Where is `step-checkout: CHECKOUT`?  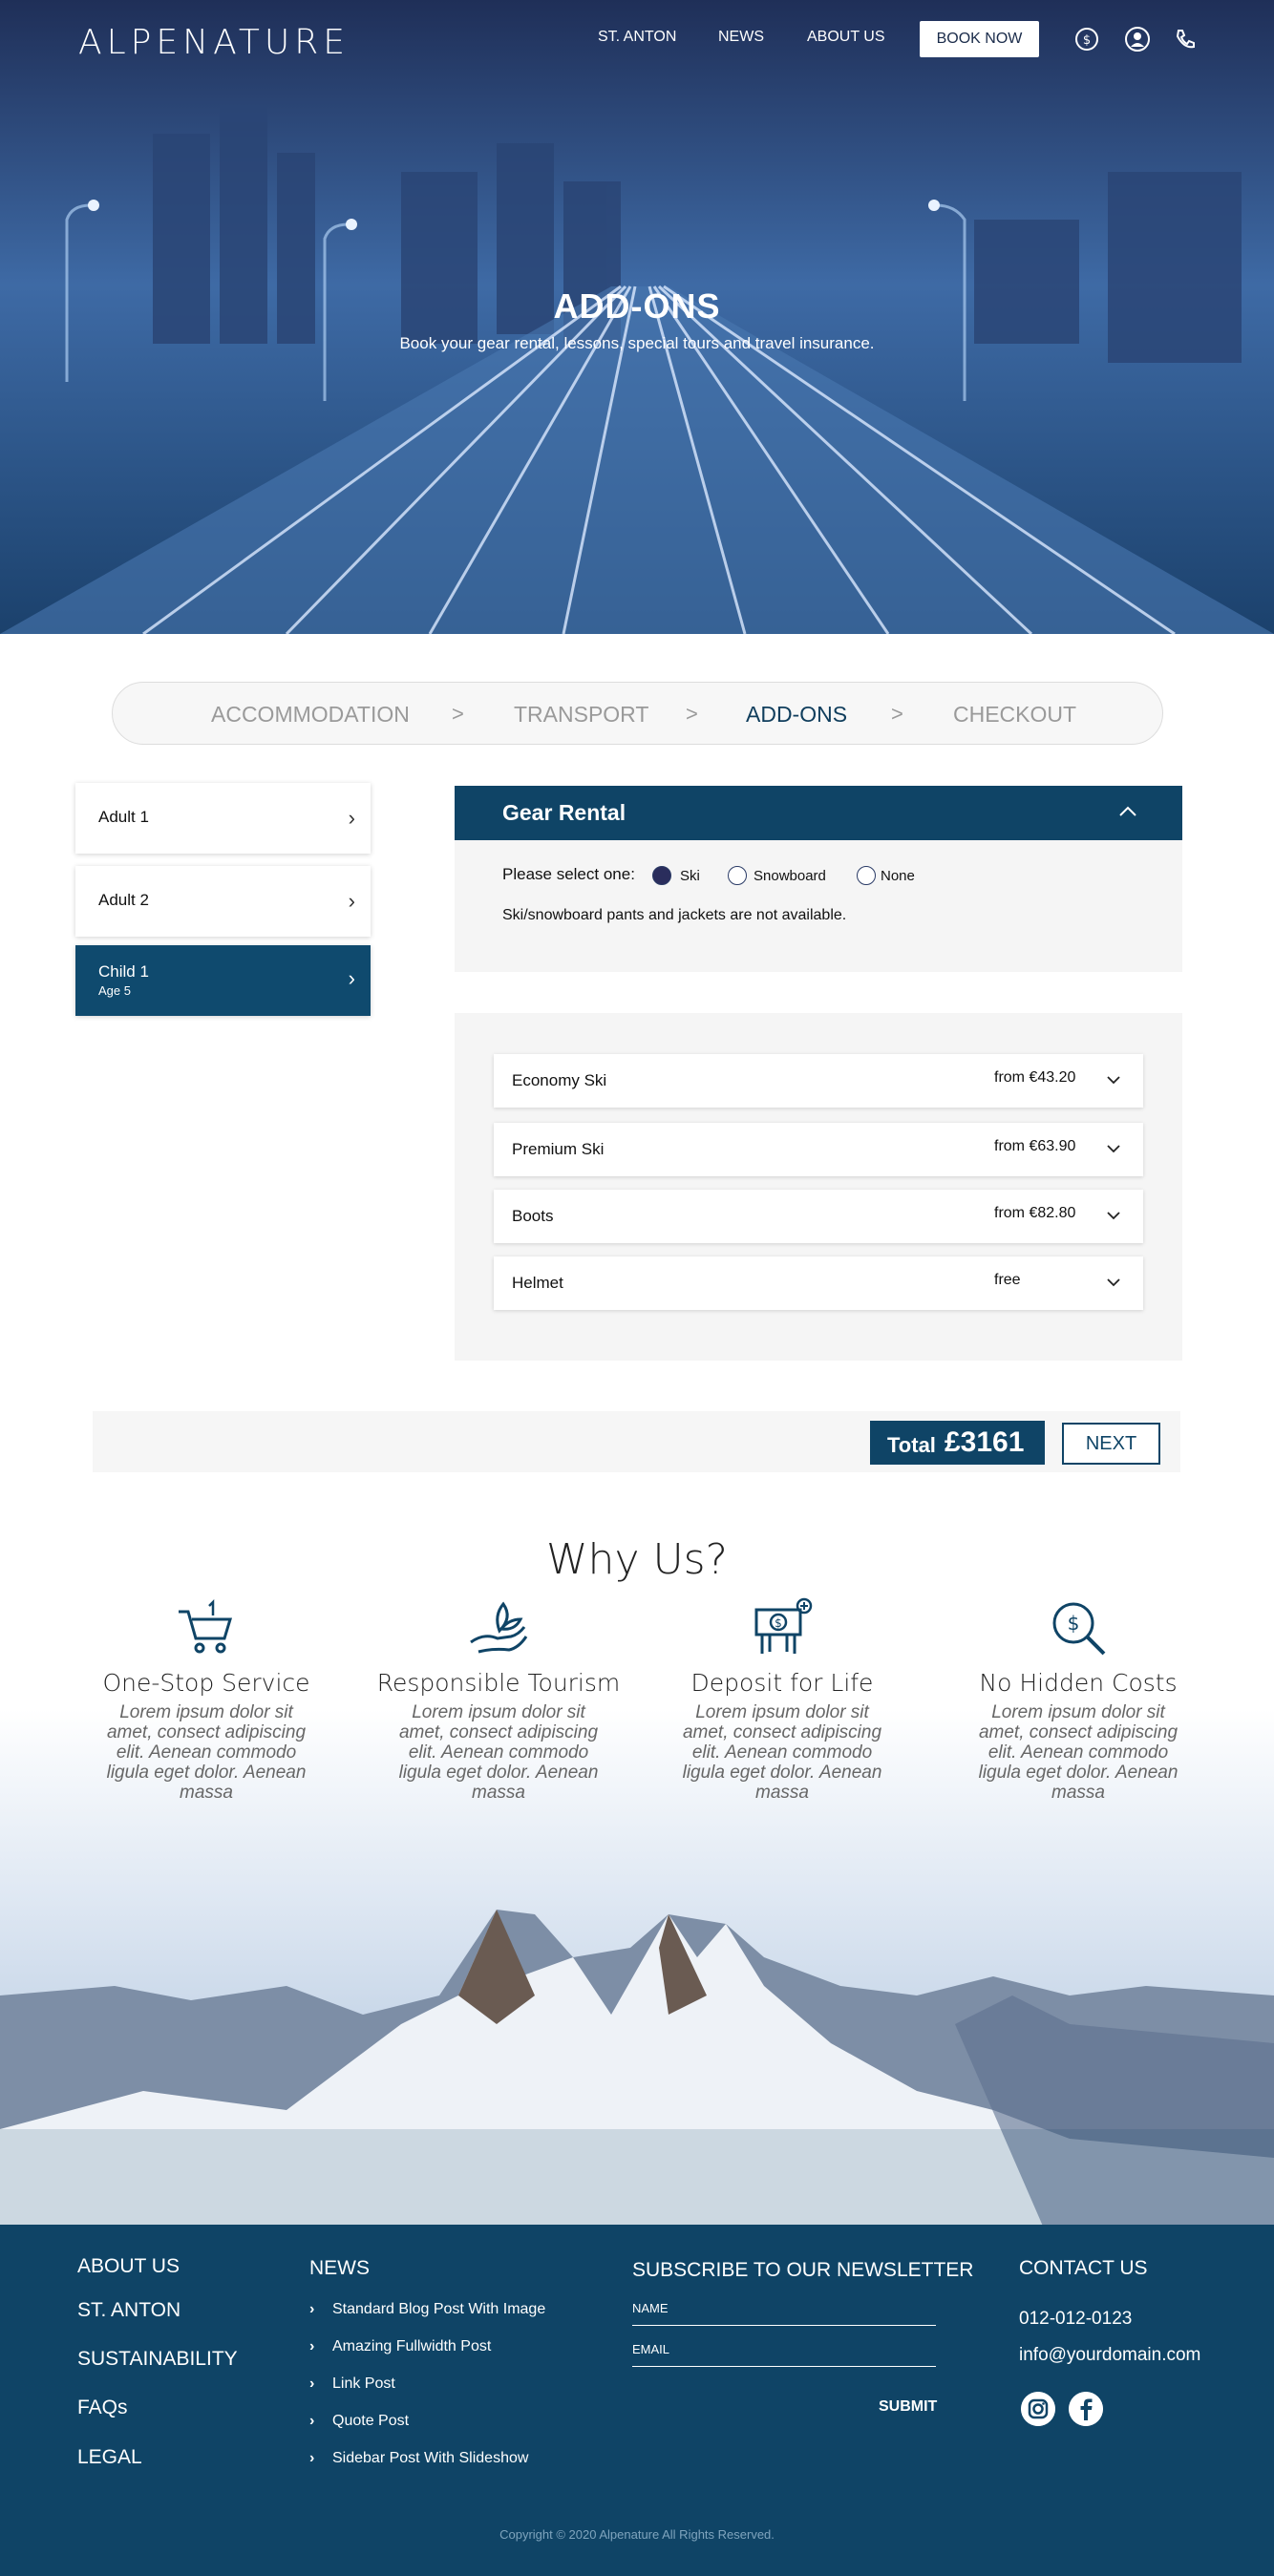
step-checkout: CHECKOUT is located at coordinates (1015, 715).